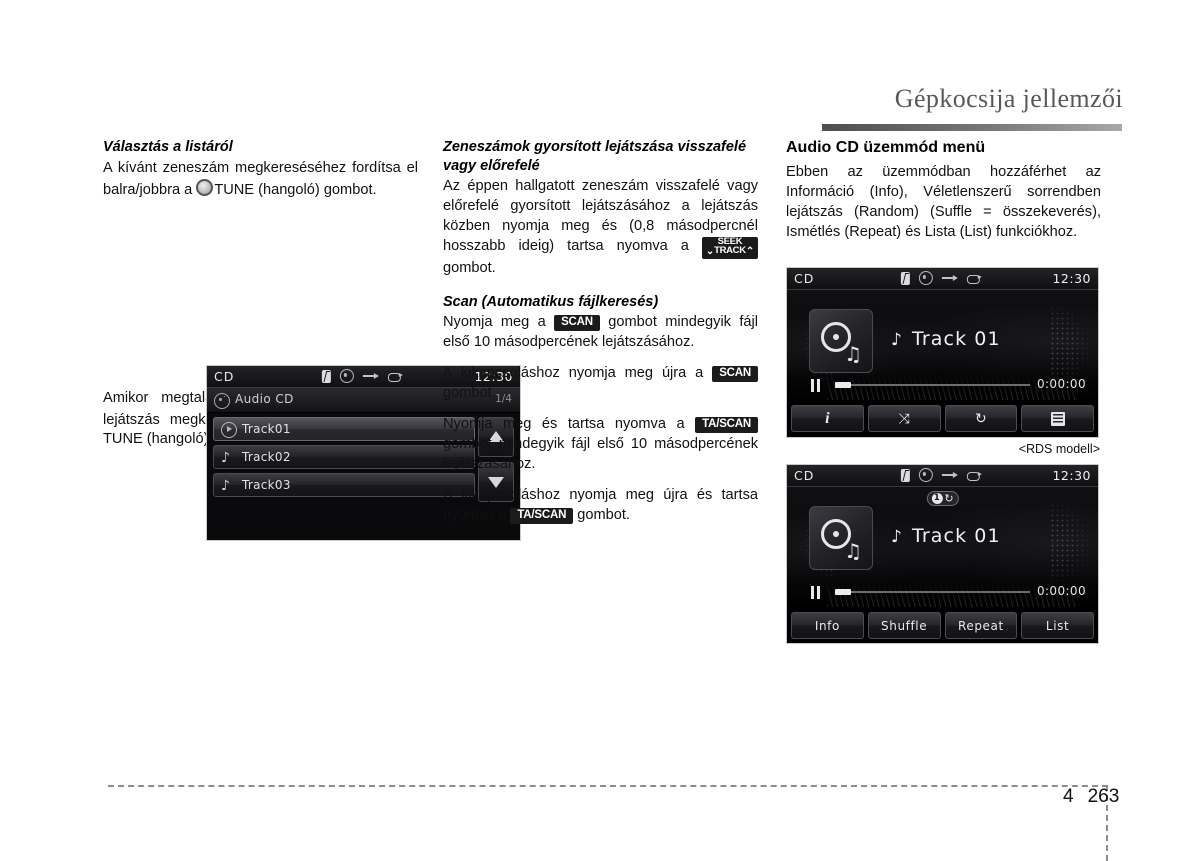  I want to click on info-button: i, so click(827, 418).